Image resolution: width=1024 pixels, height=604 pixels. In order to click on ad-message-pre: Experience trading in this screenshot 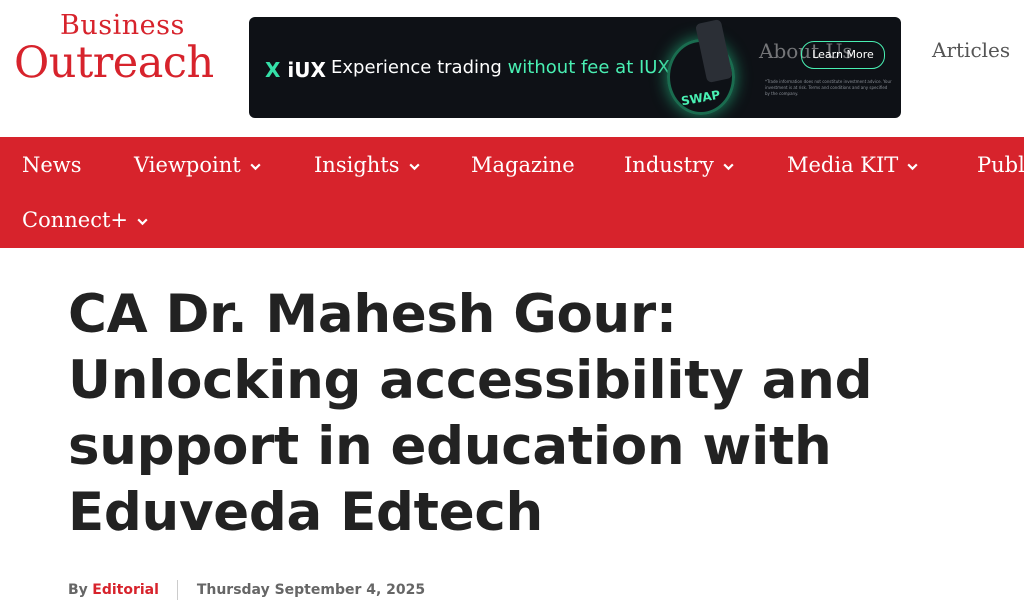, I will do `click(419, 67)`.